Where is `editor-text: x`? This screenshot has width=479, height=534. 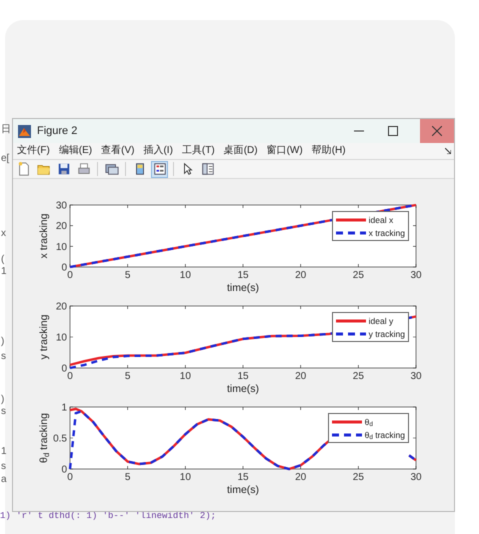
editor-text: x is located at coordinates (3, 233).